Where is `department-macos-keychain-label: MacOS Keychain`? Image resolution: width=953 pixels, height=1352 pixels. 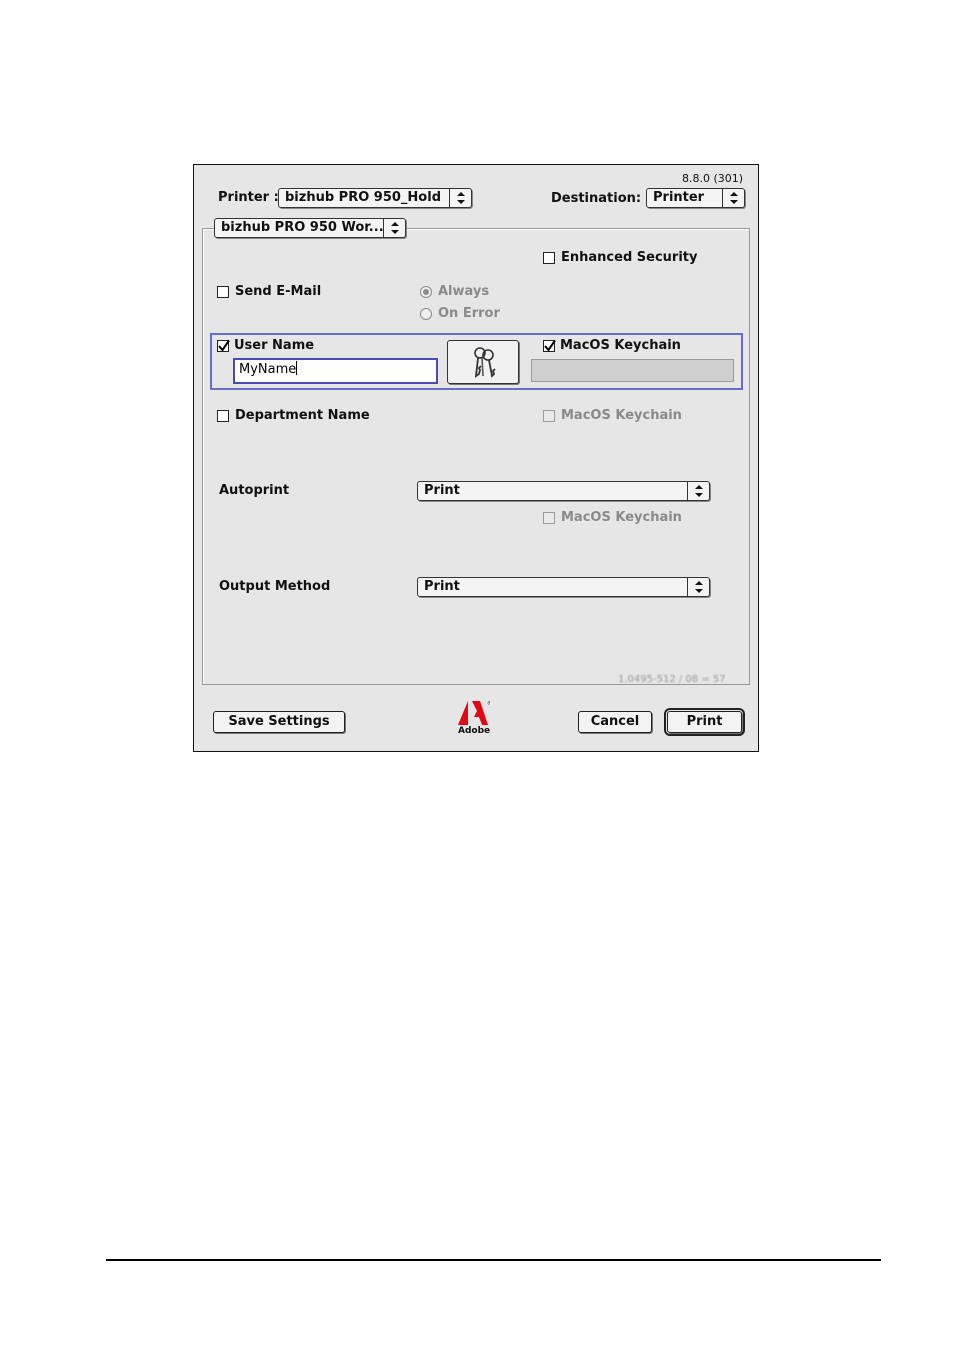
department-macos-keychain-label: MacOS Keychain is located at coordinates (621, 415).